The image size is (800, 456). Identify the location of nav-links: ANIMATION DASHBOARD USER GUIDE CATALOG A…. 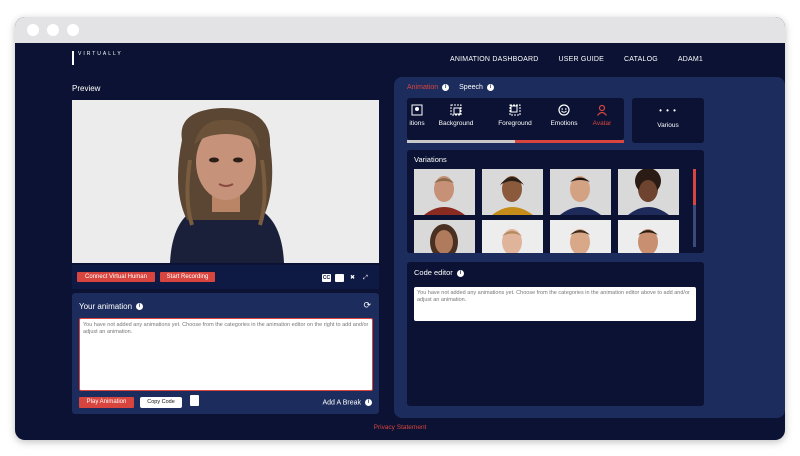
(576, 59).